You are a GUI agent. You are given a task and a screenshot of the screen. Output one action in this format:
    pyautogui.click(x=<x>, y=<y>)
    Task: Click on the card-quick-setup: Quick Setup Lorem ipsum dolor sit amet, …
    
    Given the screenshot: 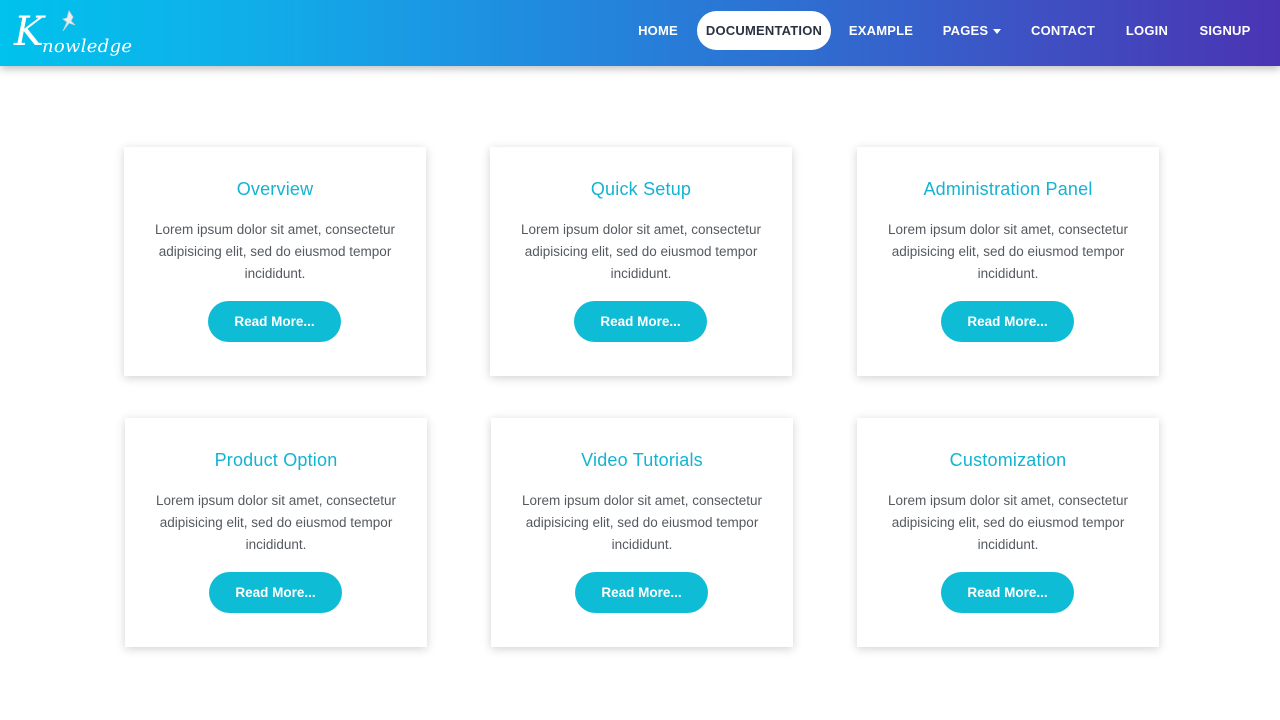 What is the action you would take?
    pyautogui.click(x=641, y=261)
    